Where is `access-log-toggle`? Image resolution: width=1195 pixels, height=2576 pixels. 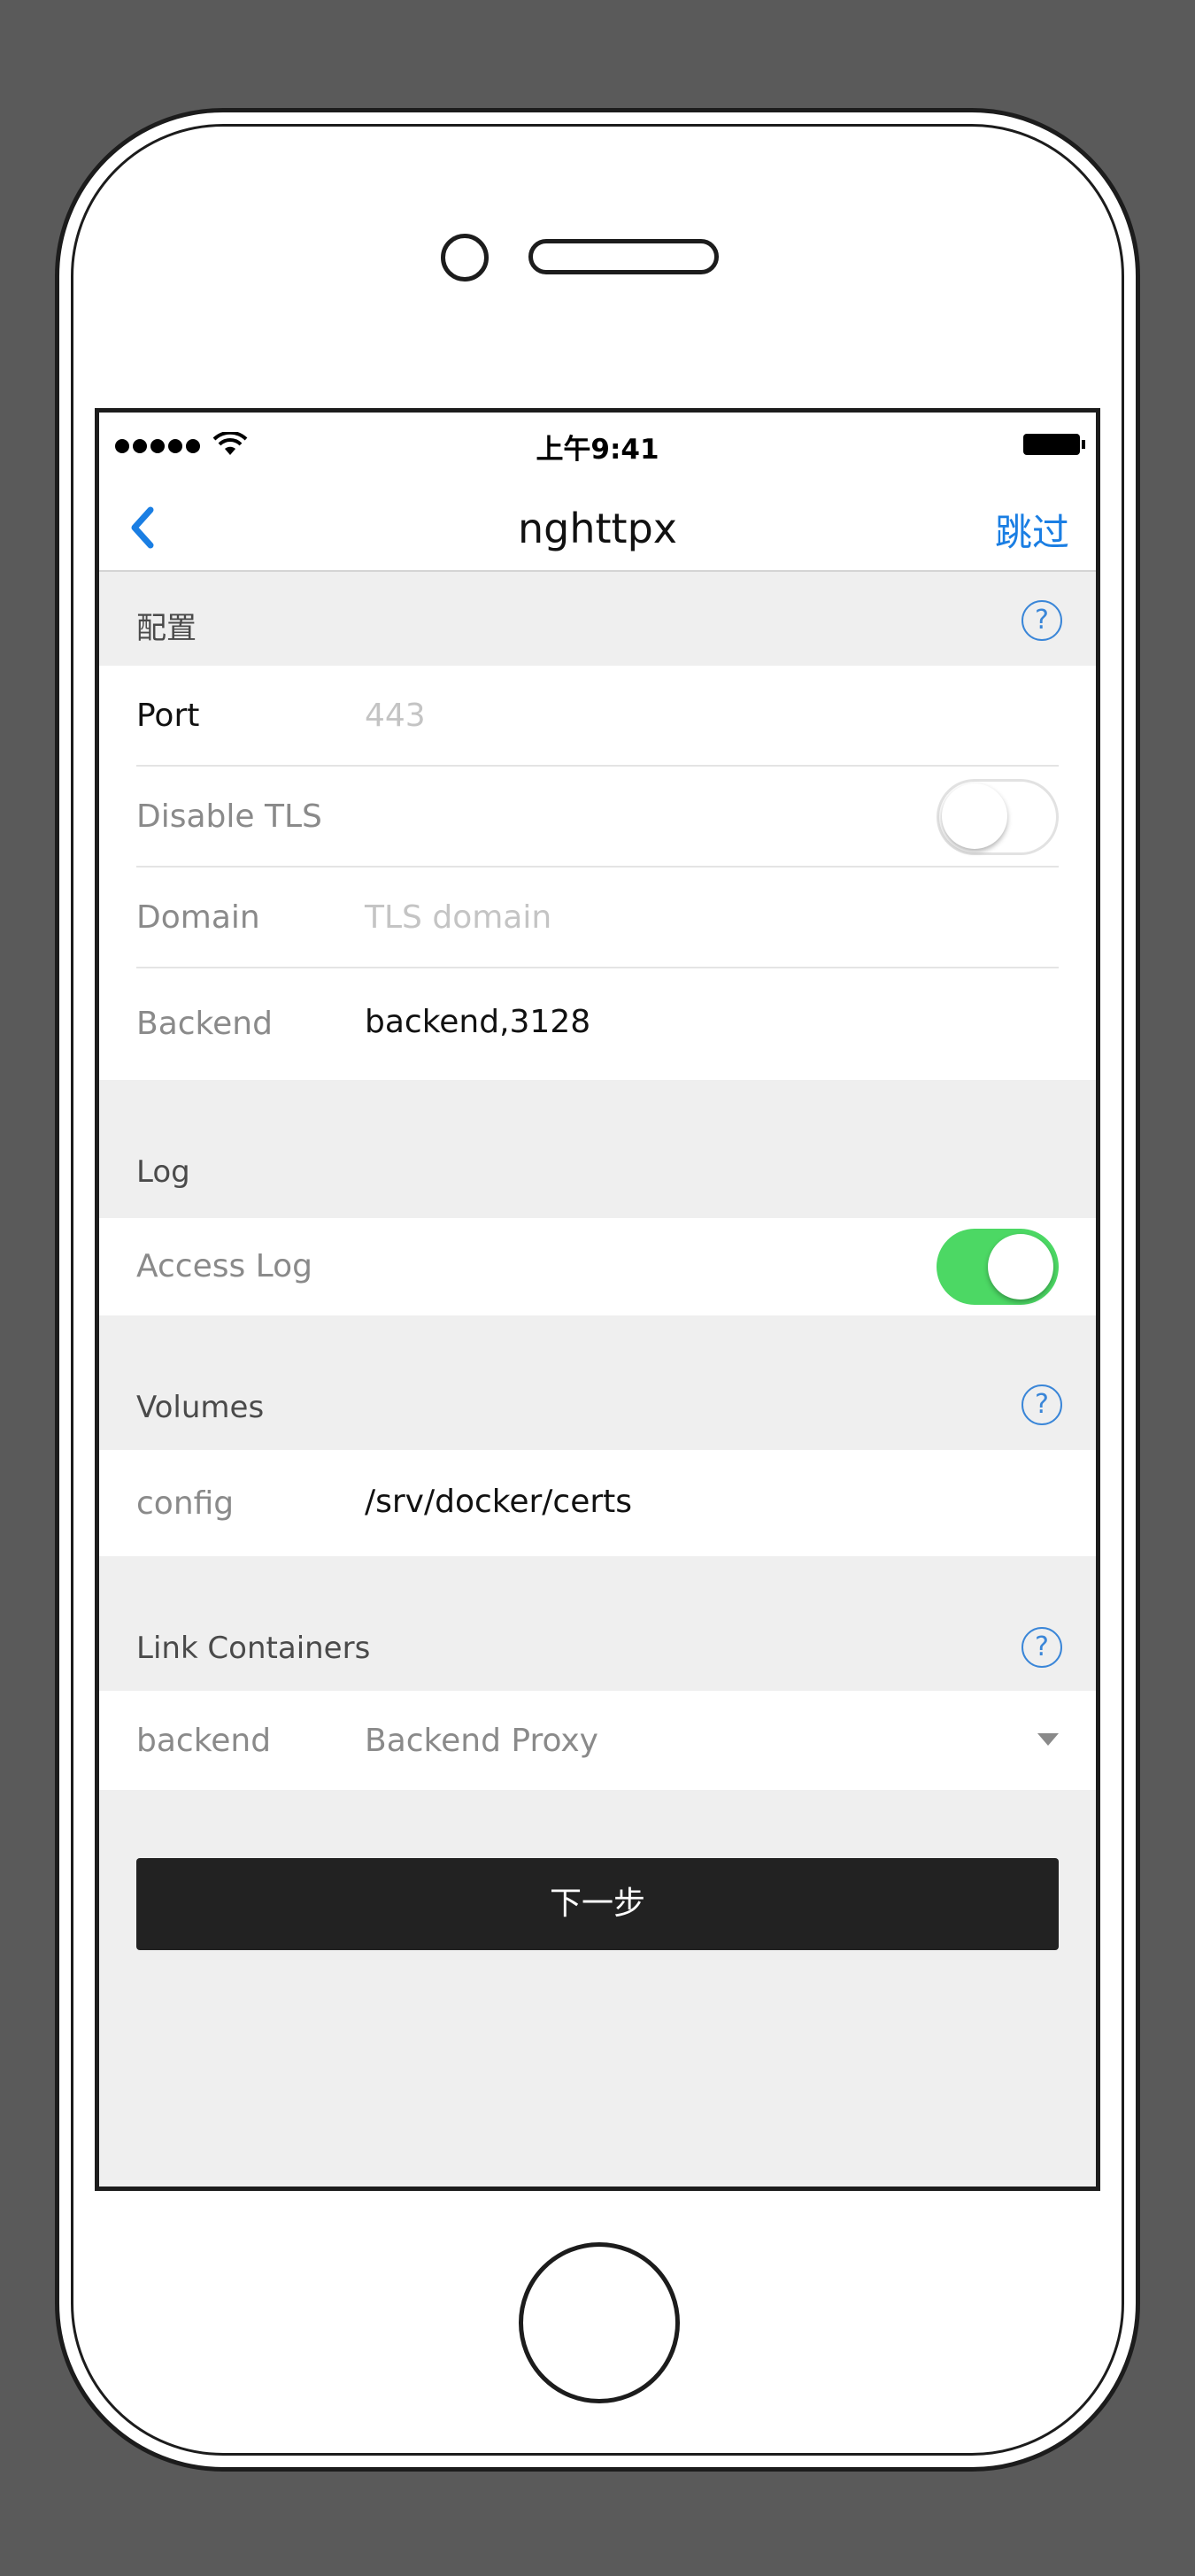 access-log-toggle is located at coordinates (998, 1267).